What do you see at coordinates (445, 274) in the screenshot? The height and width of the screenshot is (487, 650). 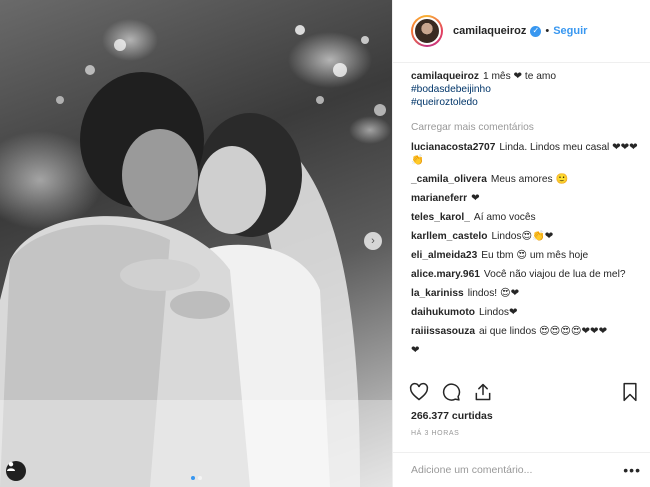 I see `comment-username: alice.mary.961` at bounding box center [445, 274].